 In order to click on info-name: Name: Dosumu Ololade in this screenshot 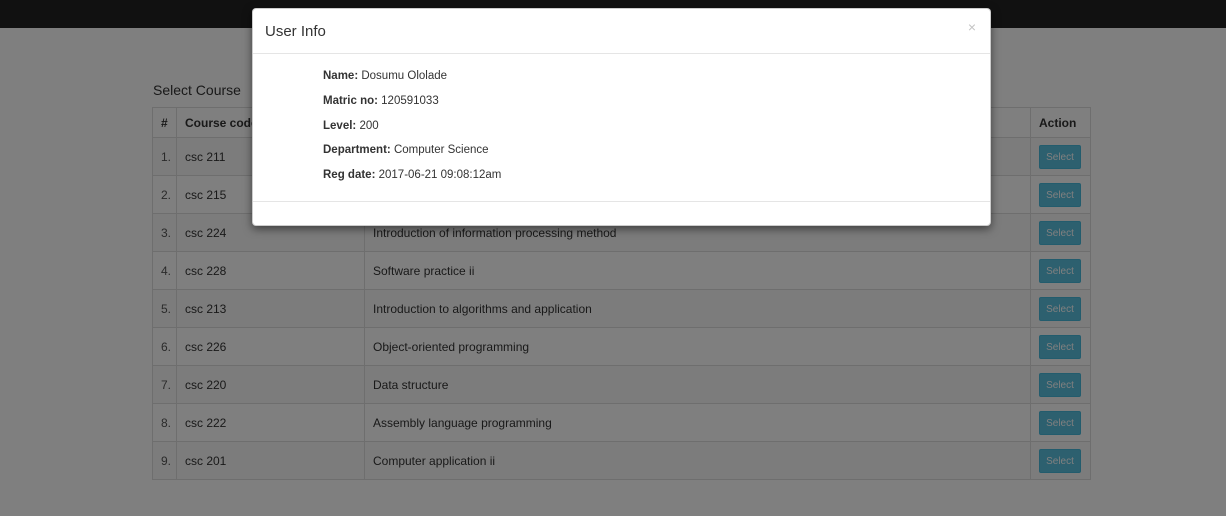, I will do `click(385, 76)`.